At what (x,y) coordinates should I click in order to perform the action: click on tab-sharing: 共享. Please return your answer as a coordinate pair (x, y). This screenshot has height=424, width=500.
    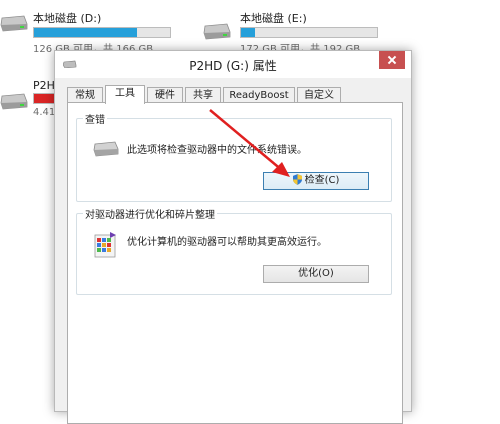
    Looking at the image, I should click on (203, 95).